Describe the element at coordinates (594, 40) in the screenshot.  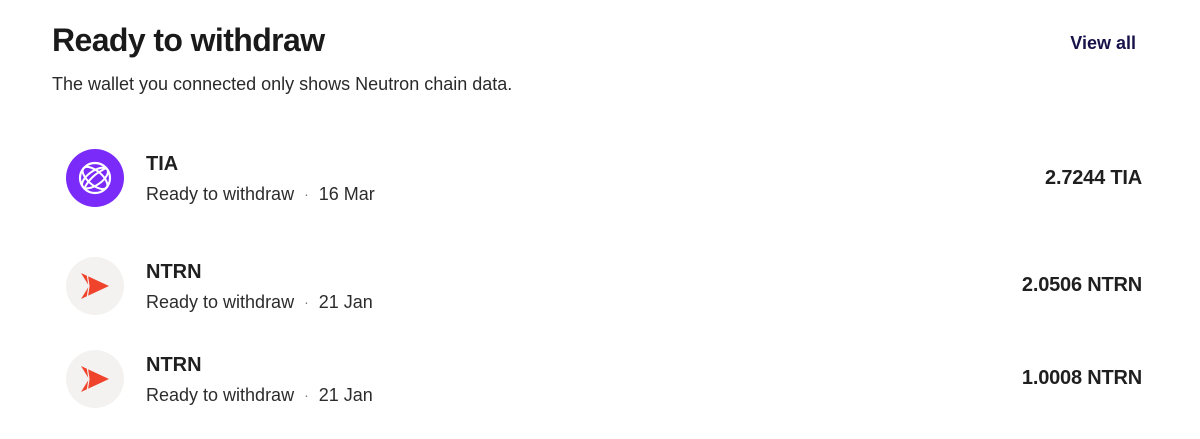
I see `panel-header: Ready to withdraw View all` at that location.